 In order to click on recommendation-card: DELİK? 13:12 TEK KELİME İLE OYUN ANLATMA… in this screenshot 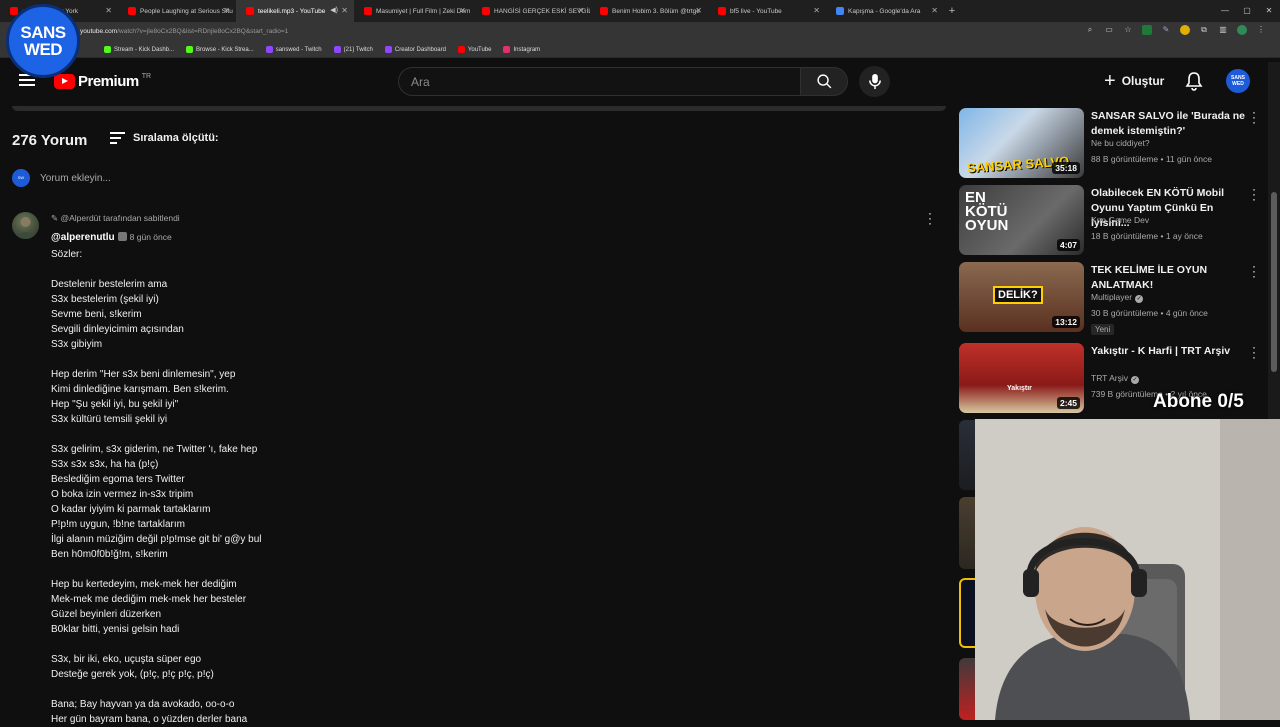, I will do `click(1111, 297)`.